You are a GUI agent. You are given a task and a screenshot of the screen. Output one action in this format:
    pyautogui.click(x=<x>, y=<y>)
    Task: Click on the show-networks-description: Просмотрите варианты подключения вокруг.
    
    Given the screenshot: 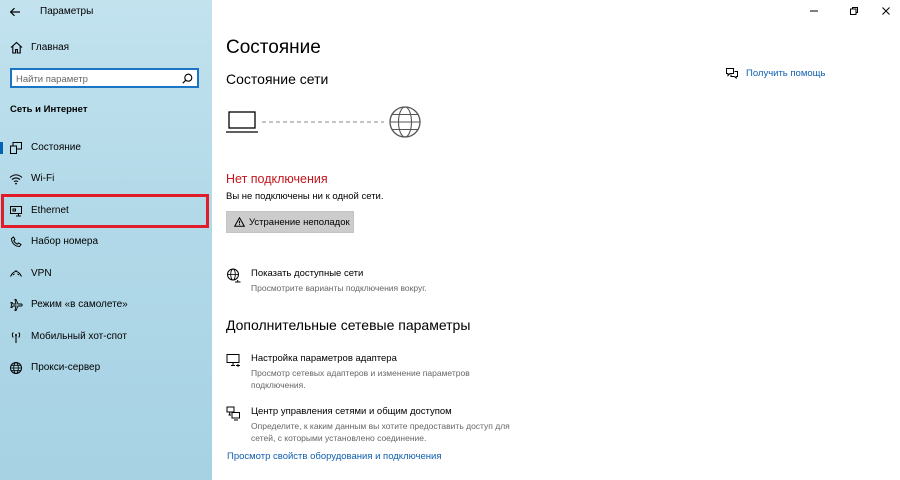 What is the action you would take?
    pyautogui.click(x=339, y=288)
    